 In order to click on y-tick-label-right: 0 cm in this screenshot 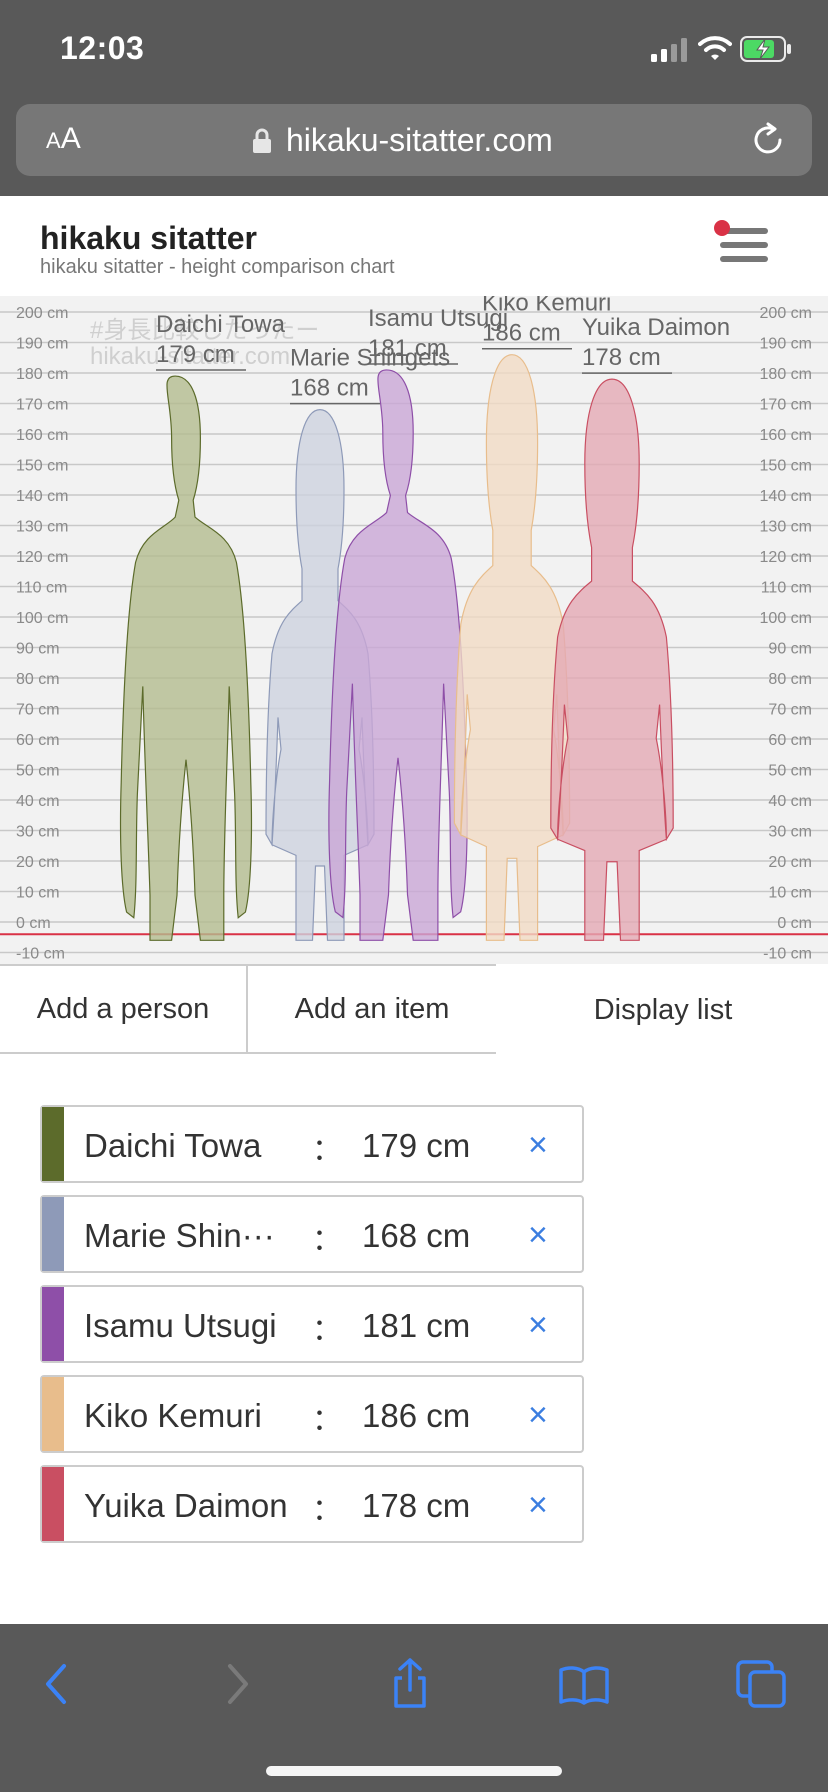, I will do `click(794, 923)`.